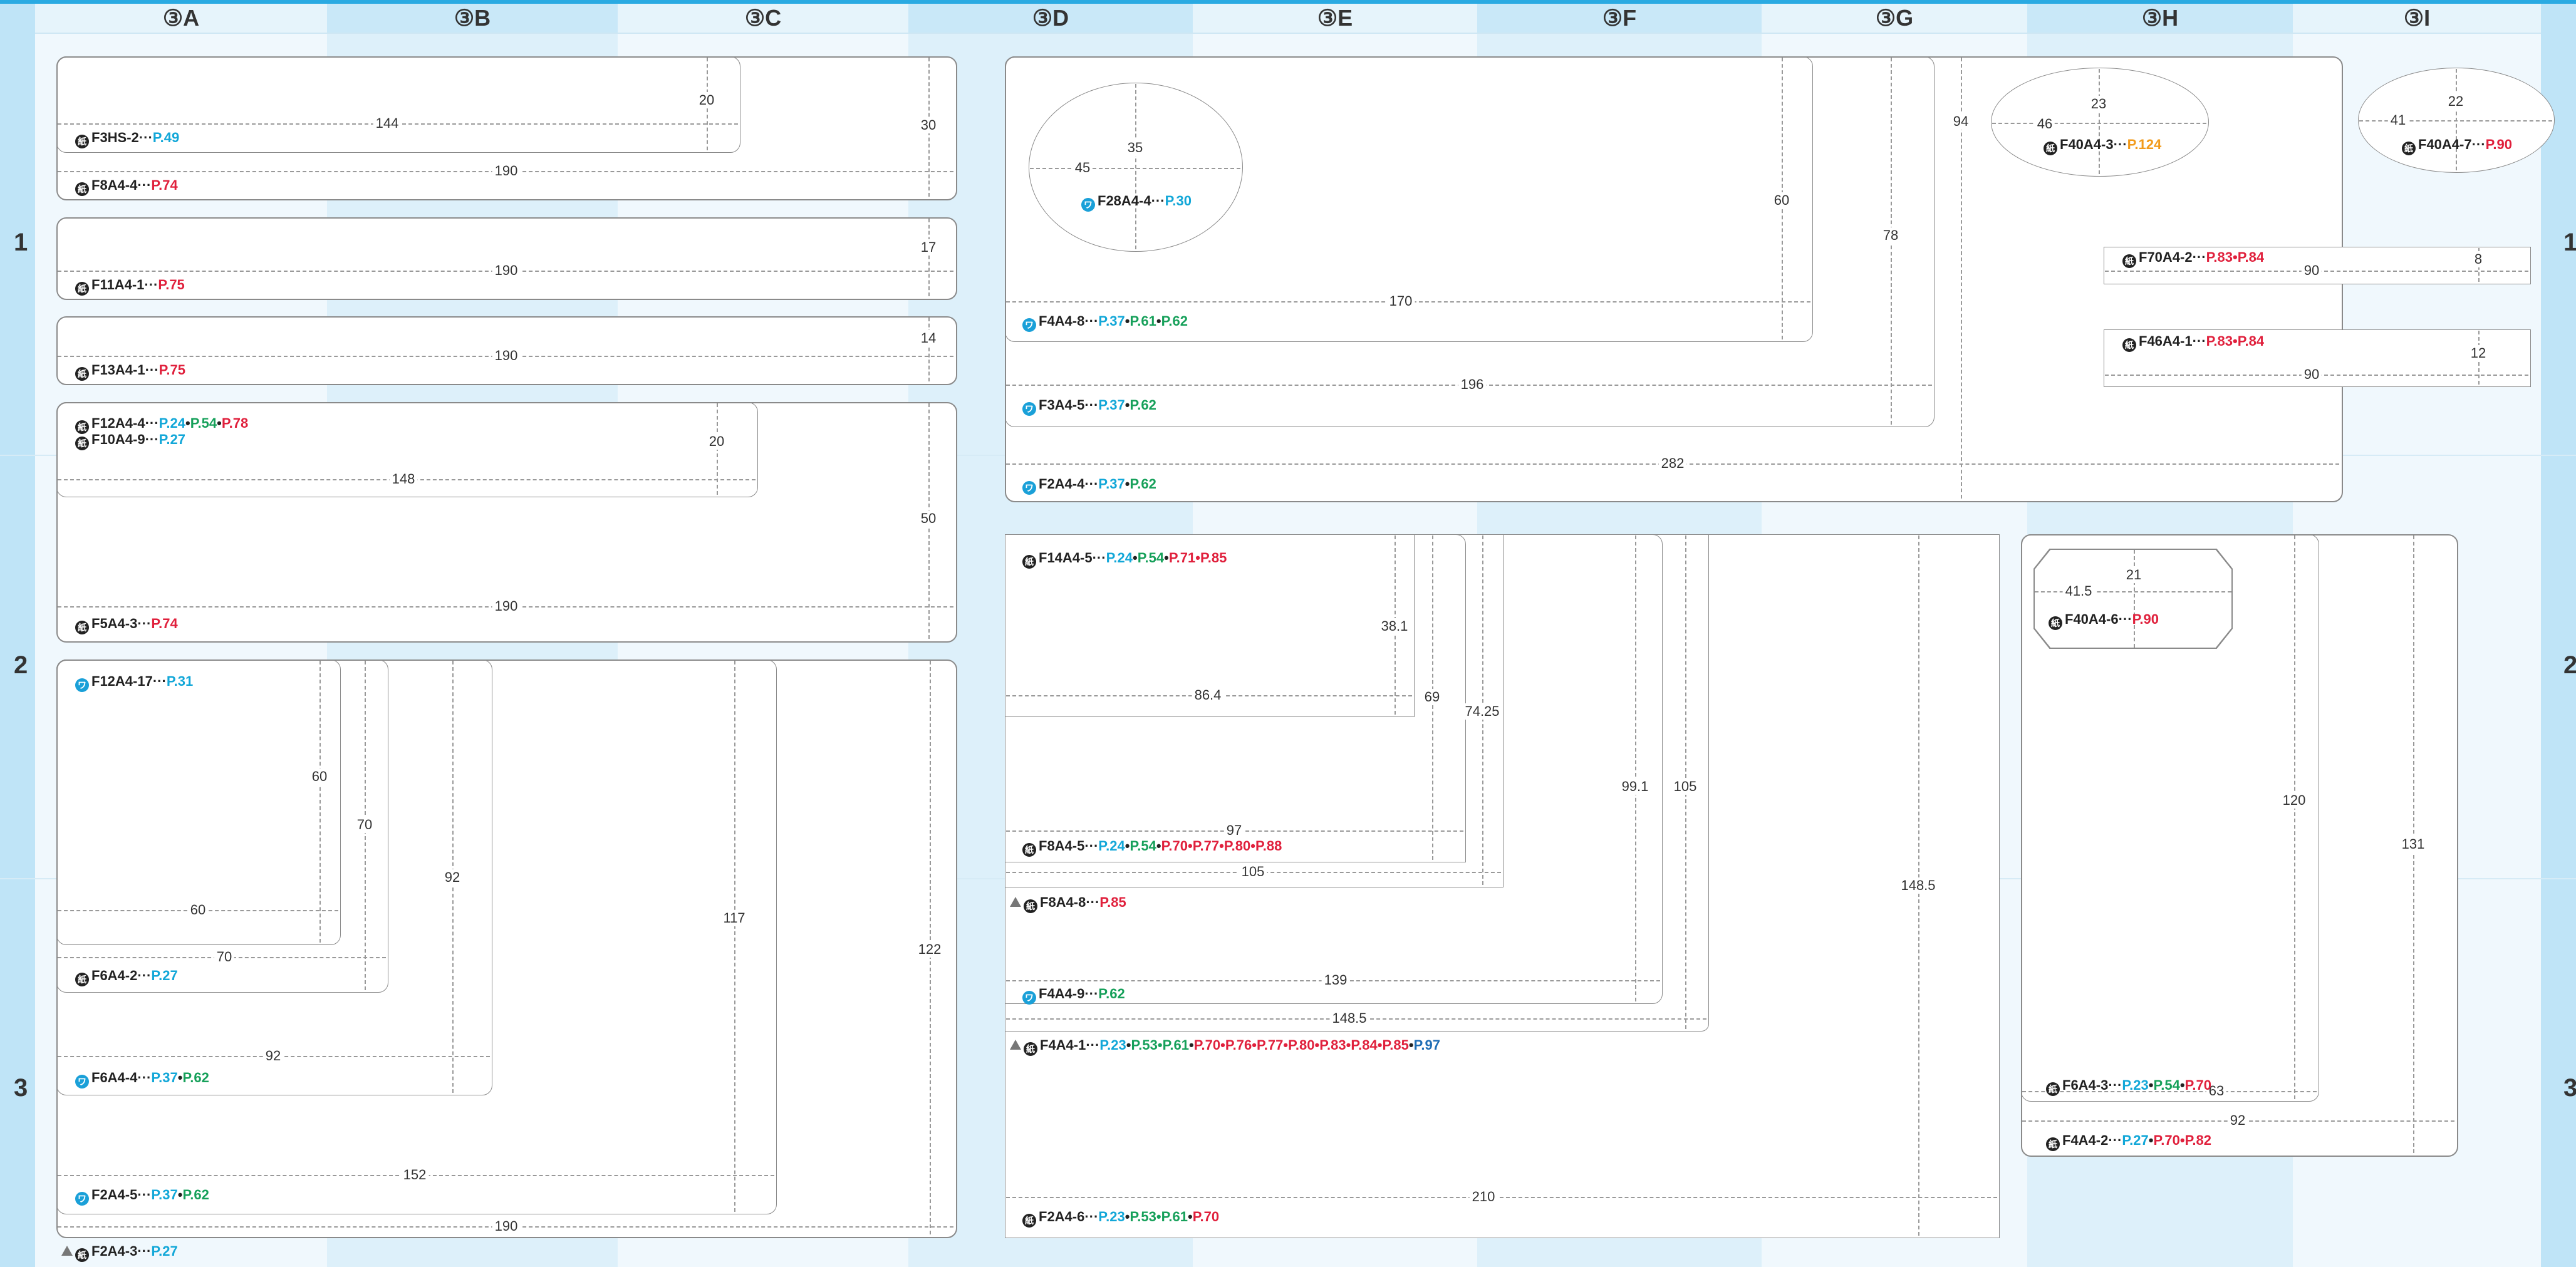 The height and width of the screenshot is (1267, 2576). Describe the element at coordinates (114, 624) in the screenshot. I see `item-code: F5A4-3` at that location.